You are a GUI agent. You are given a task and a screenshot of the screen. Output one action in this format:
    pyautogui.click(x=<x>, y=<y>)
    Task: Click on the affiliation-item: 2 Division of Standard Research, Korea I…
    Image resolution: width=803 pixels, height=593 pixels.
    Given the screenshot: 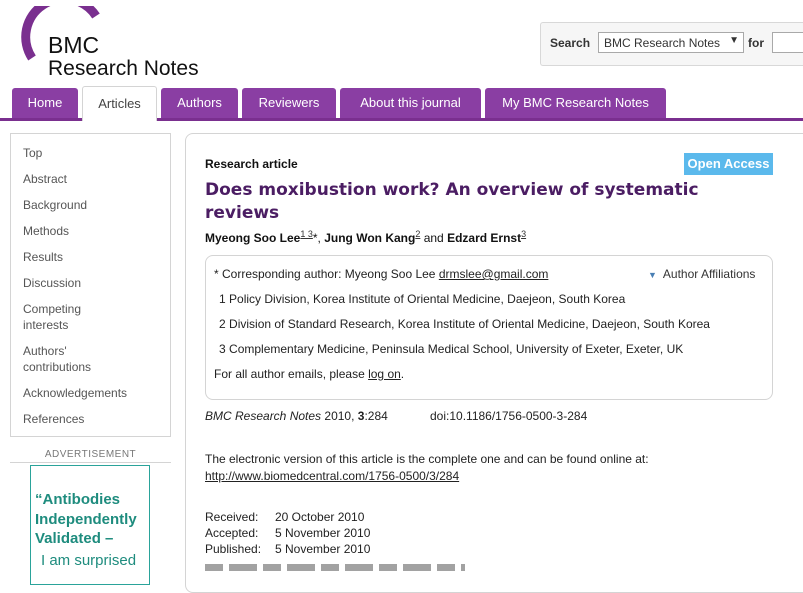 What is the action you would take?
    pyautogui.click(x=464, y=324)
    